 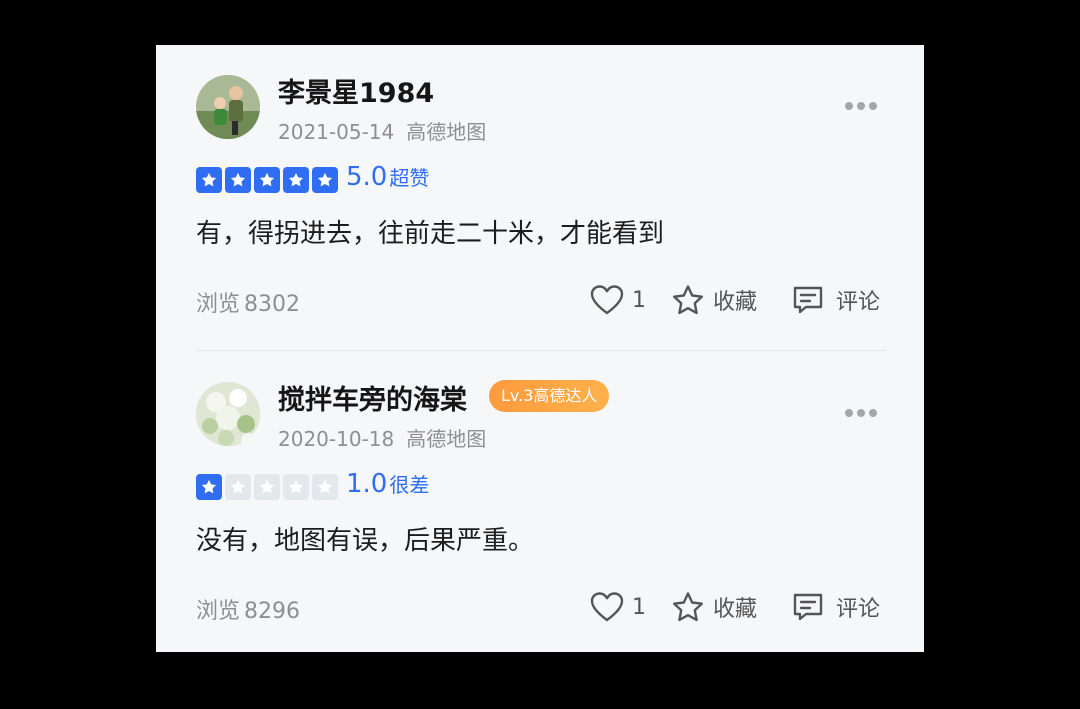 I want to click on review-text: 没有，地图有误，后果严重。, so click(x=365, y=541).